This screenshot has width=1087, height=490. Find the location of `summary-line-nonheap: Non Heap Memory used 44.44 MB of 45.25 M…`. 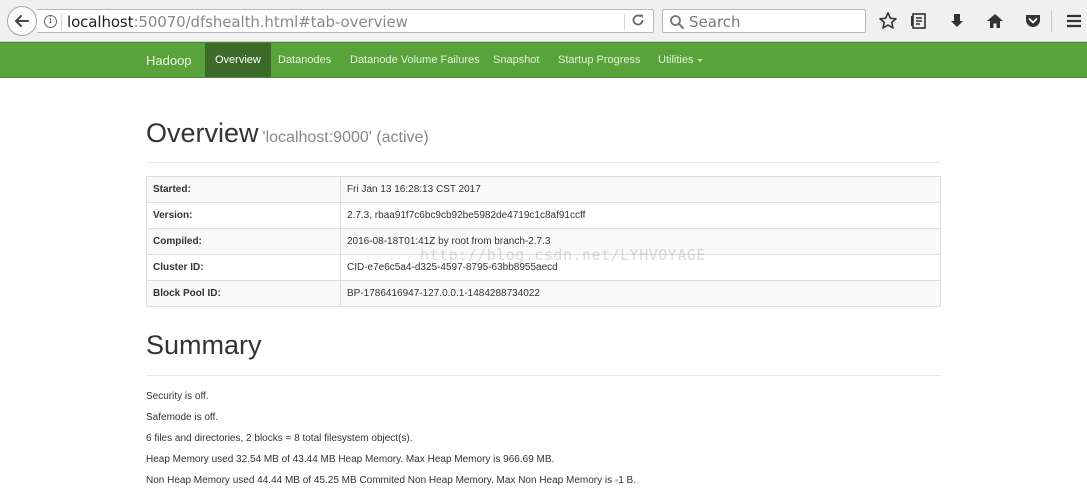

summary-line-nonheap: Non Heap Memory used 44.44 MB of 45.25 M… is located at coordinates (391, 480).